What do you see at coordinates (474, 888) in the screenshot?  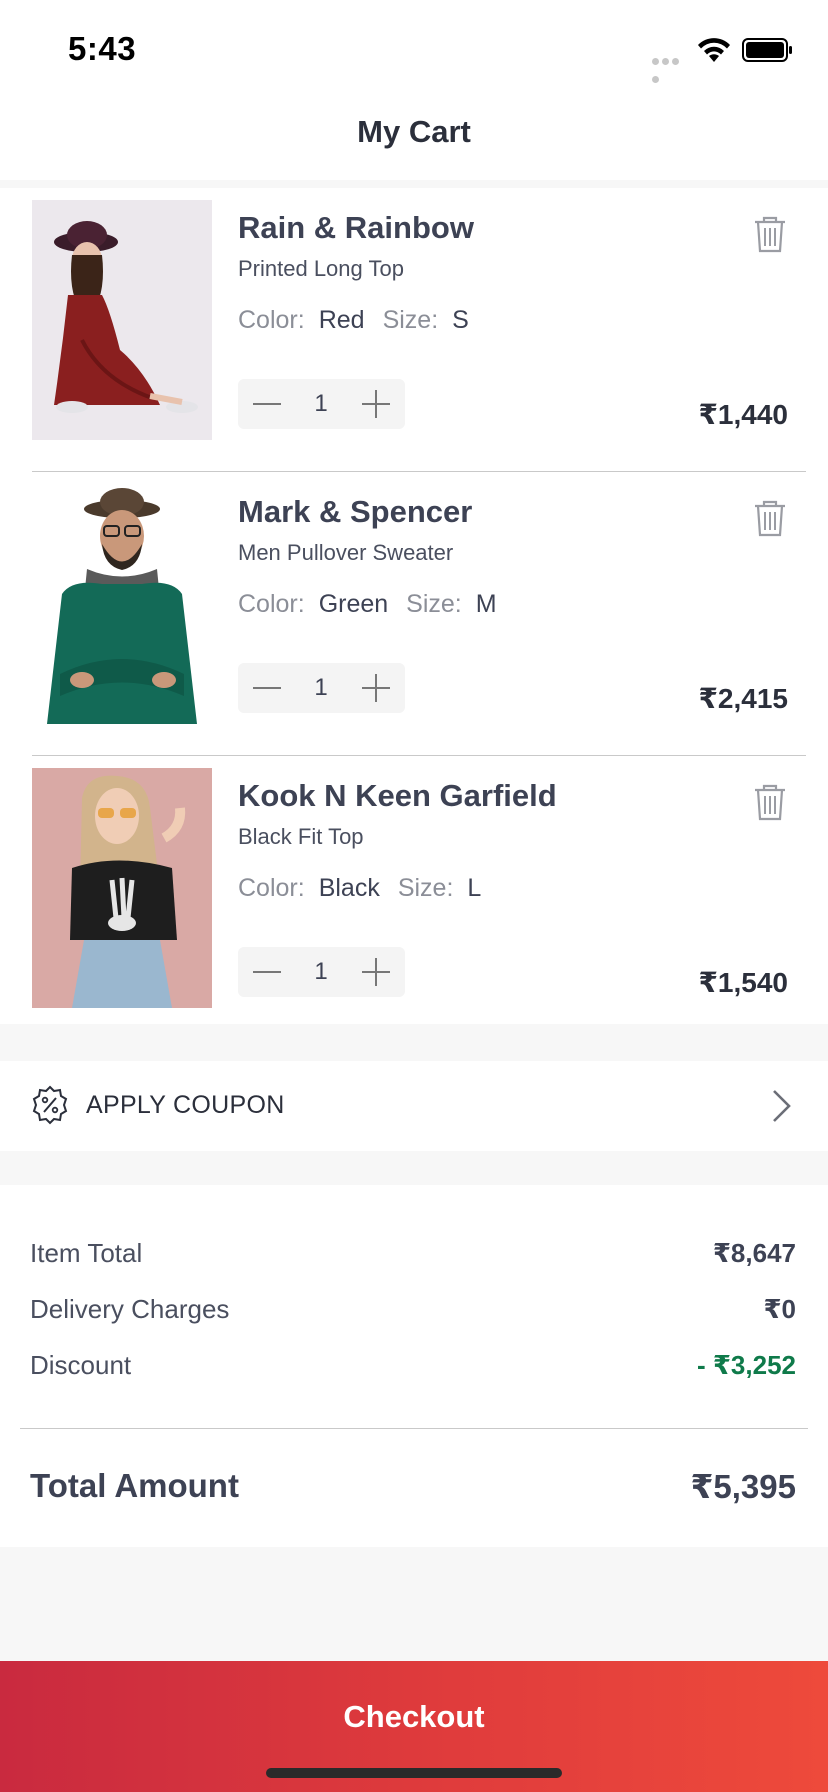 I see `size-value: L` at bounding box center [474, 888].